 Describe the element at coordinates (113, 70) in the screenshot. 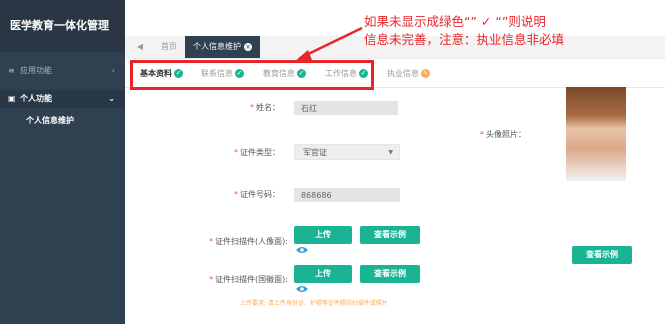

I see `chevron-left-icon: ‹` at that location.